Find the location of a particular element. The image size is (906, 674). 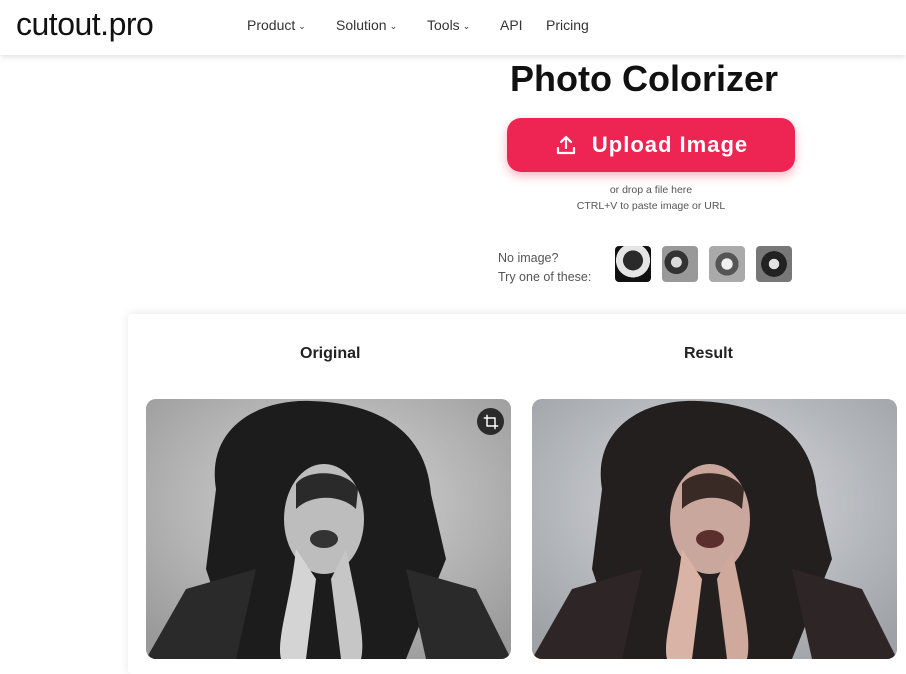

nav-product-label: Product is located at coordinates (271, 25).